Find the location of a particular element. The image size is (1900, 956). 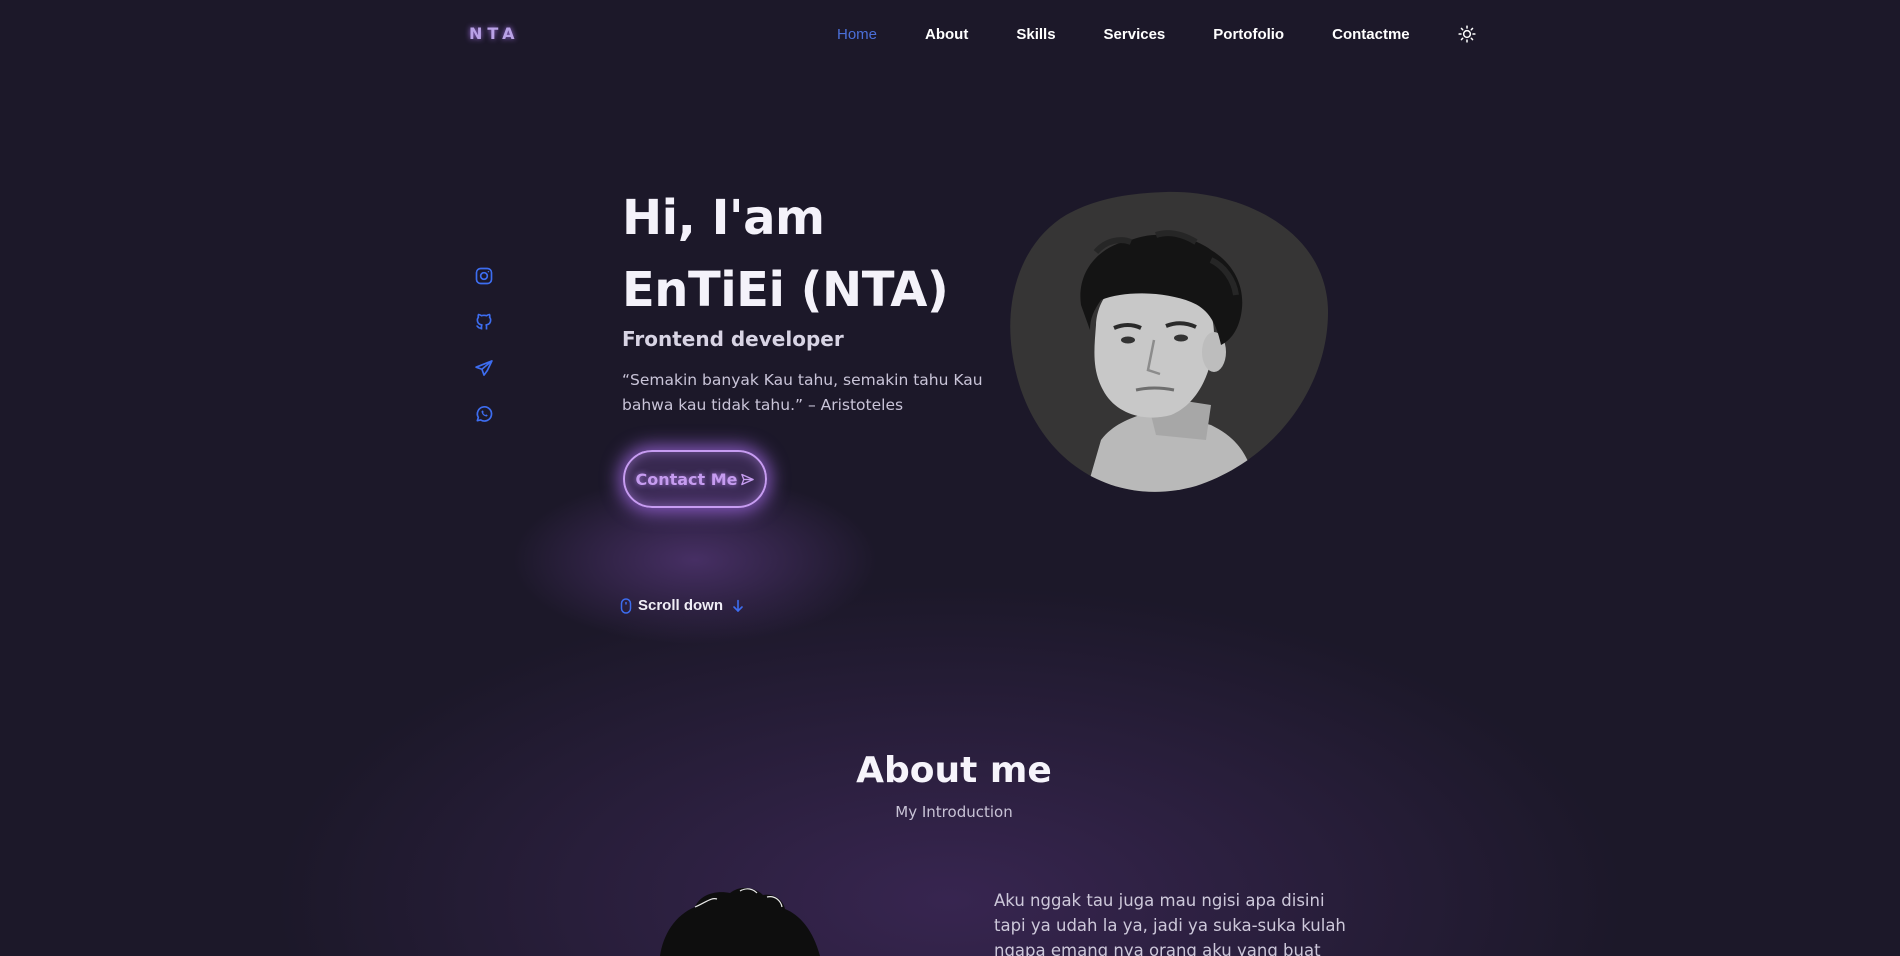

hero-role: Frontend developer is located at coordinates (733, 339).